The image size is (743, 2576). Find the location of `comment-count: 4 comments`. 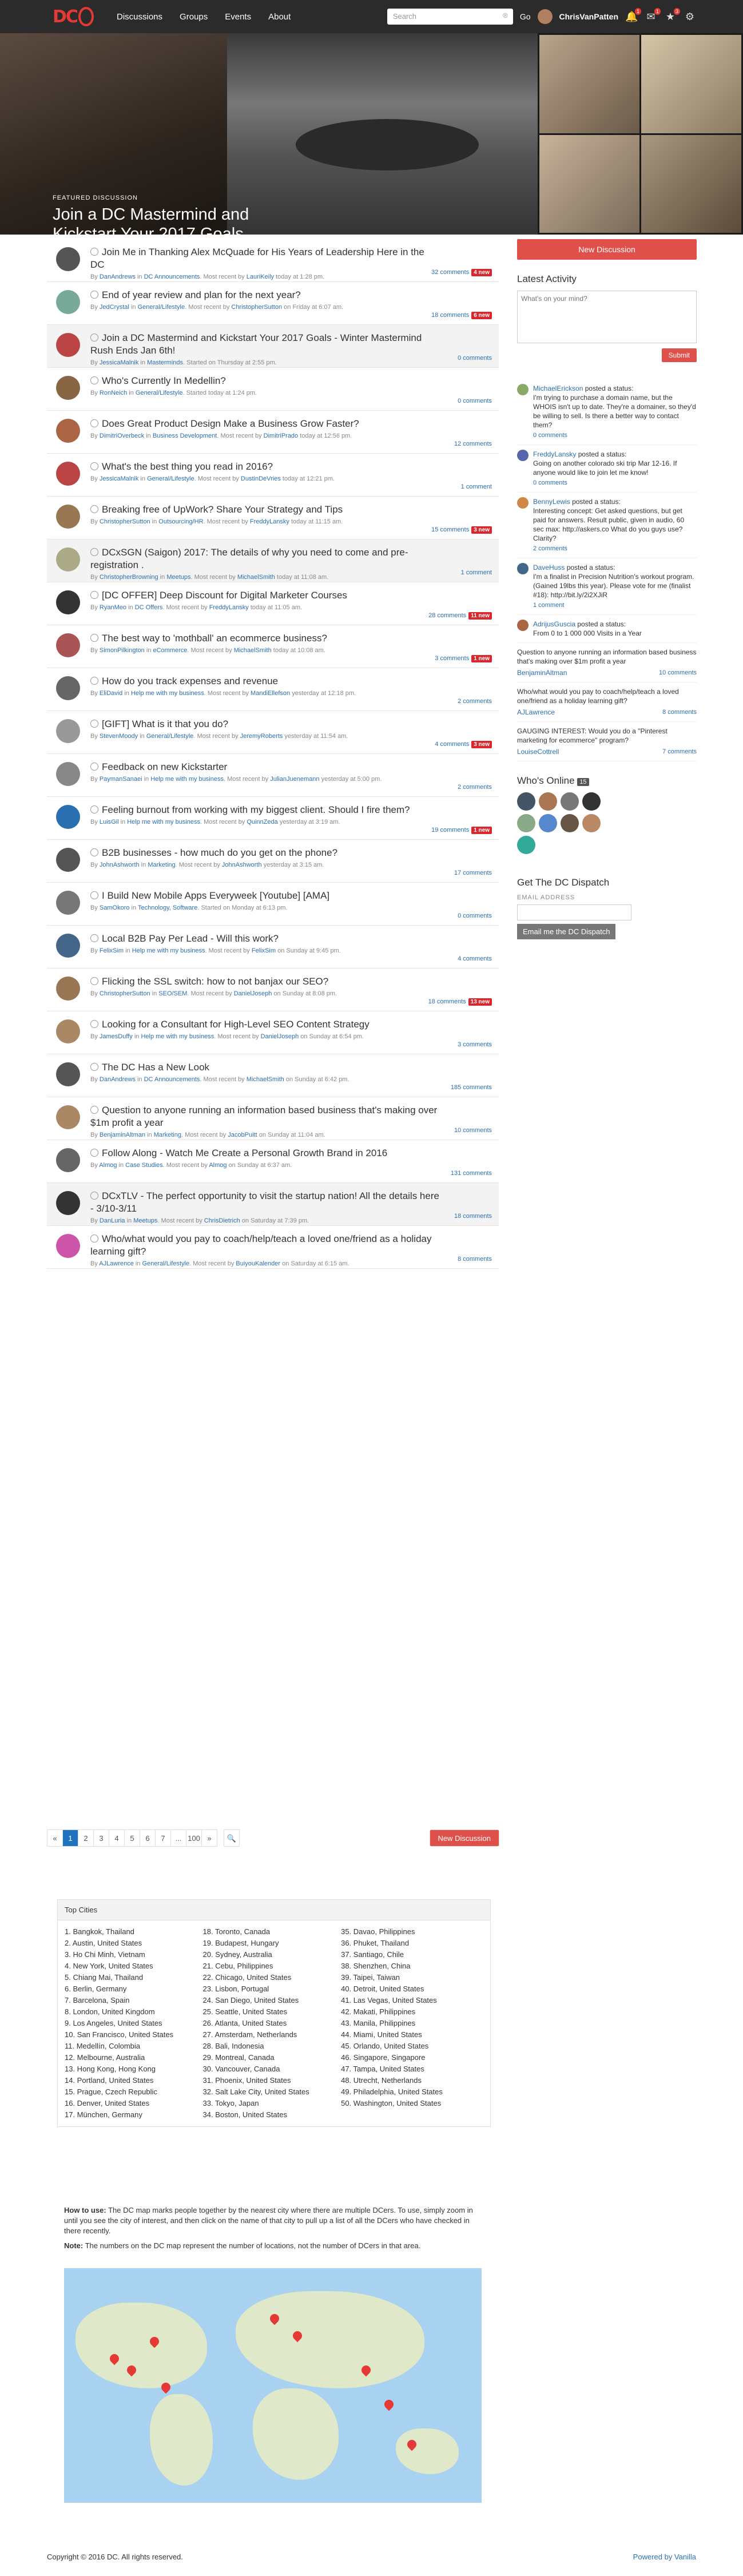

comment-count: 4 comments is located at coordinates (475, 958).